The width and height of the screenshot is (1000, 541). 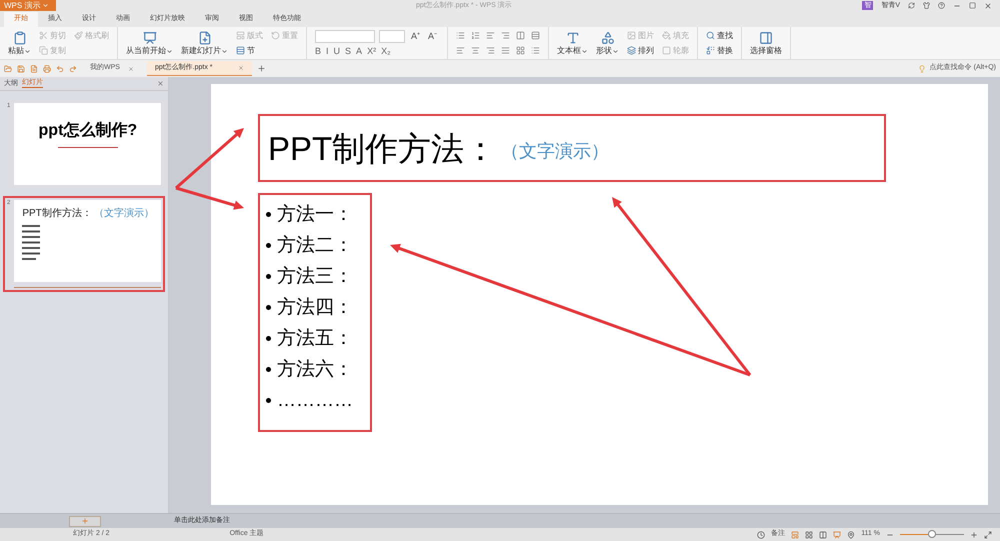 What do you see at coordinates (371, 51) in the screenshot?
I see `format-button: X²` at bounding box center [371, 51].